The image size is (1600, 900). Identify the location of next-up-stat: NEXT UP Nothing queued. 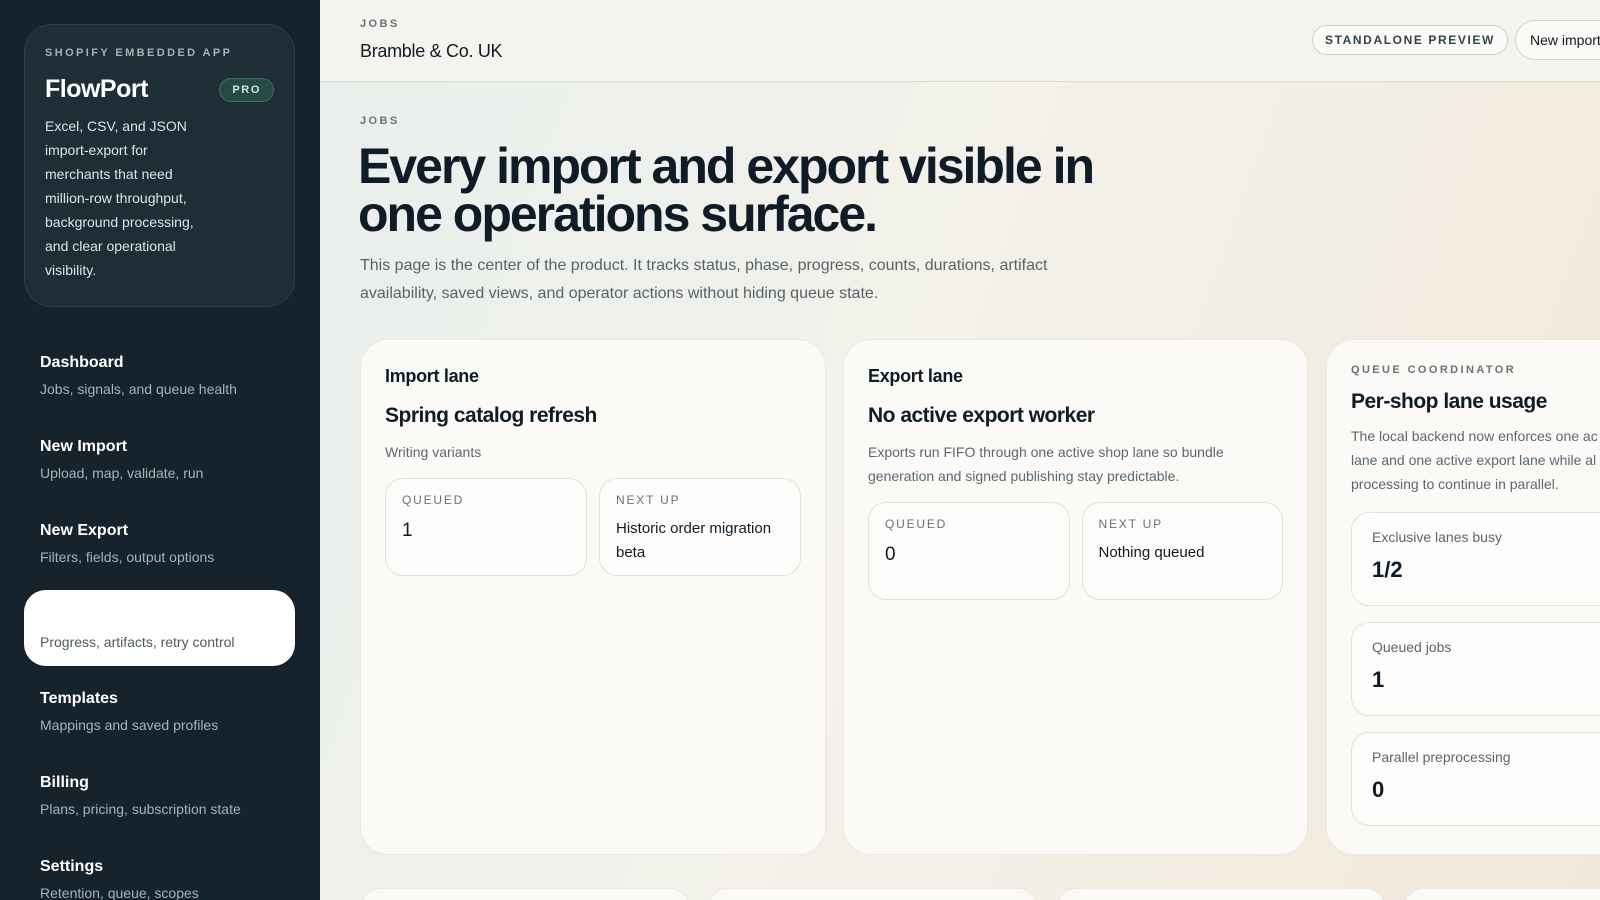
(1182, 551).